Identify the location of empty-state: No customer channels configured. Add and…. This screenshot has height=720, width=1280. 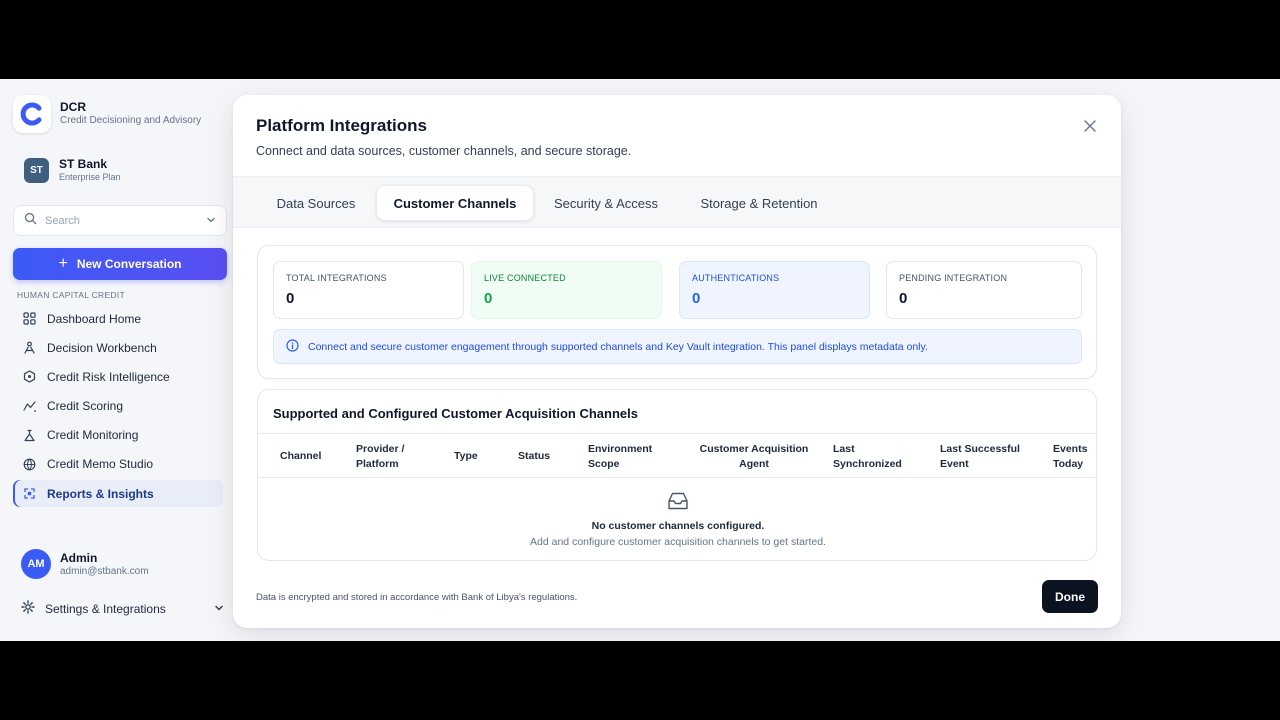
(677, 519).